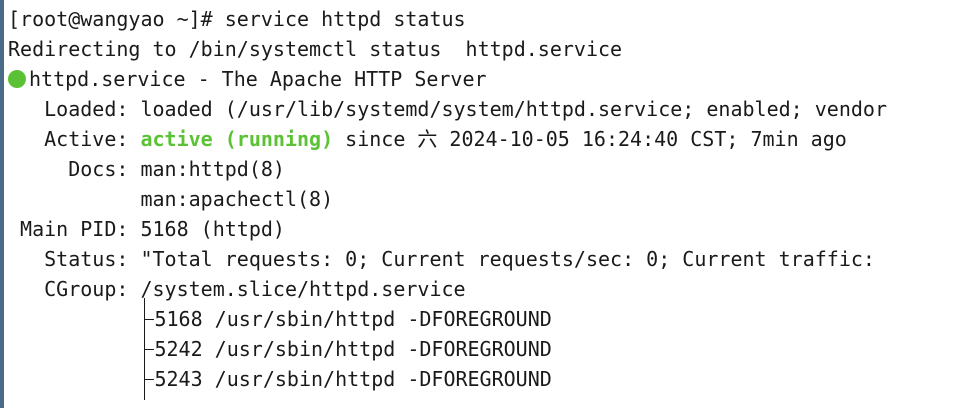 The image size is (973, 408). Describe the element at coordinates (345, 19) in the screenshot. I see `command-text: service httpd status` at that location.